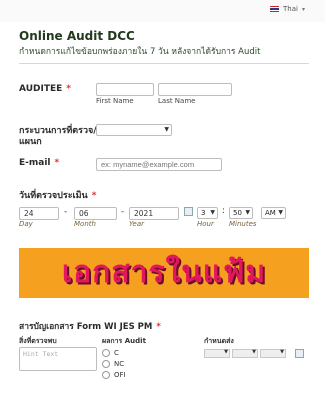 The image size is (325, 400). Describe the element at coordinates (35, 163) in the screenshot. I see `email-label-text: E-mail` at that location.